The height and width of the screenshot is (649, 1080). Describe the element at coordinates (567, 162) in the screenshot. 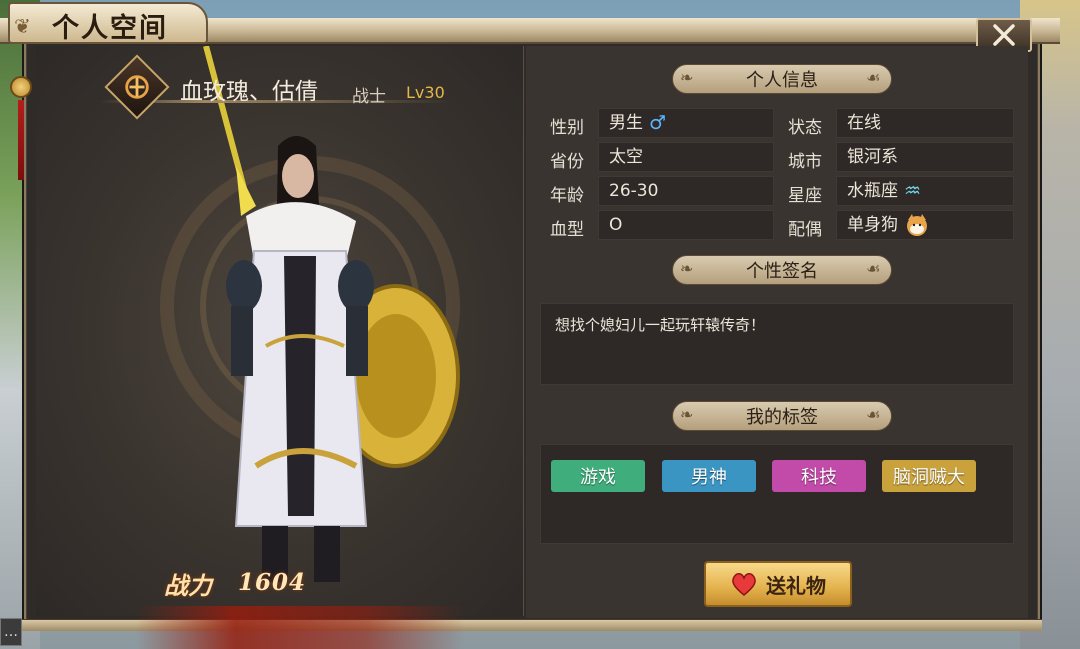

I see `province-label: 省份` at that location.